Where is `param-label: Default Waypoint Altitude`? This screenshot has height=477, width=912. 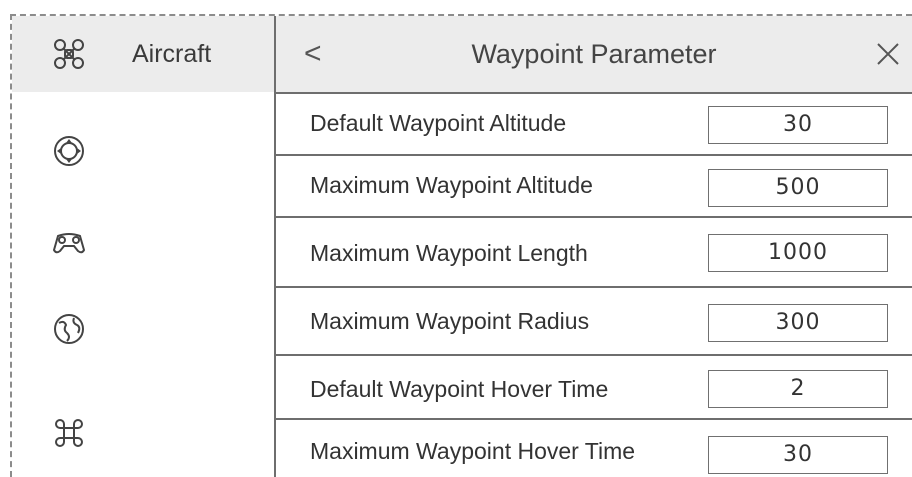
param-label: Default Waypoint Altitude is located at coordinates (438, 123).